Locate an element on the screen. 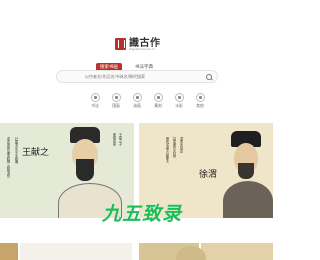 This screenshot has width=320, height=260. category-label: 国画 is located at coordinates (116, 105).